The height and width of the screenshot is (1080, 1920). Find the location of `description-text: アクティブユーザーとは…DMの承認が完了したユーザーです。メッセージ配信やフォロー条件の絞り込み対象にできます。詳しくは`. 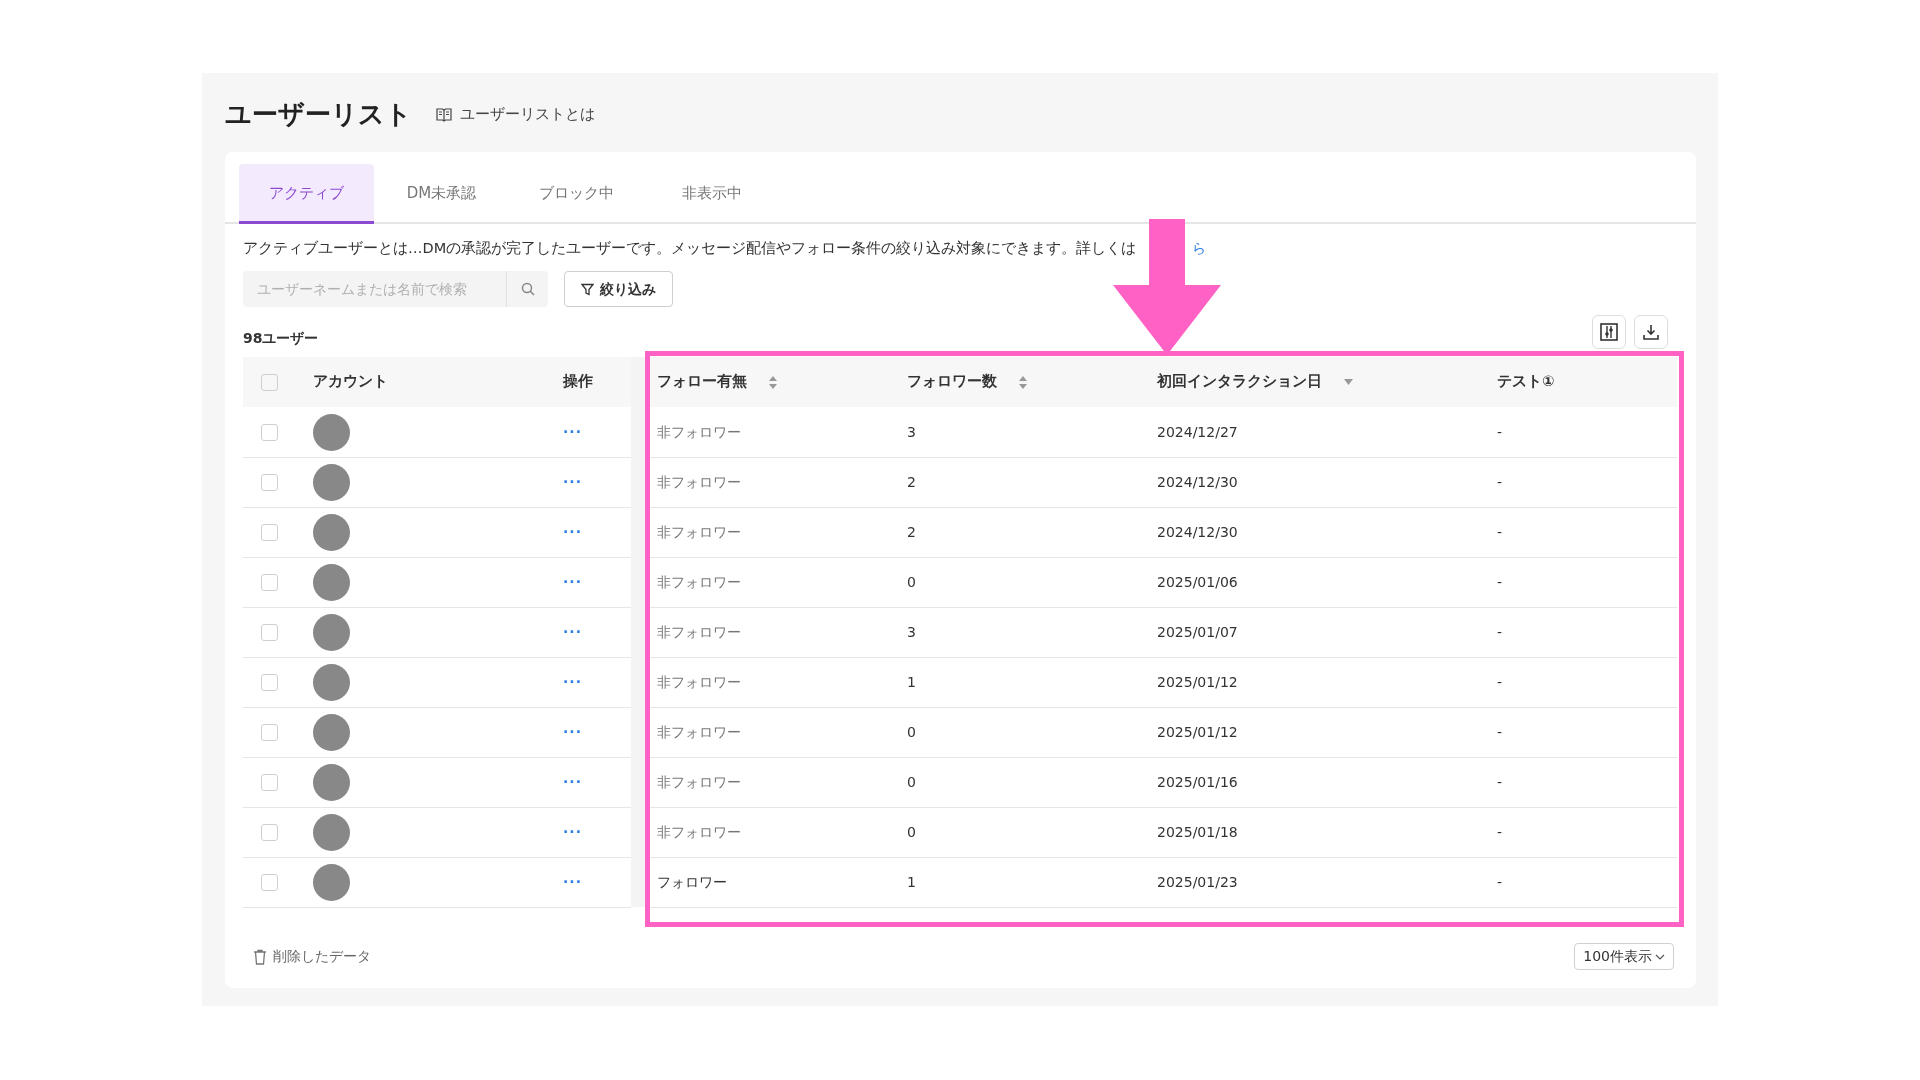

description-text: アクティブユーザーとは…DMの承認が完了したユーザーです。メッセージ配信やフォロー条件の絞り込み対象にできます。詳しくは is located at coordinates (690, 248).